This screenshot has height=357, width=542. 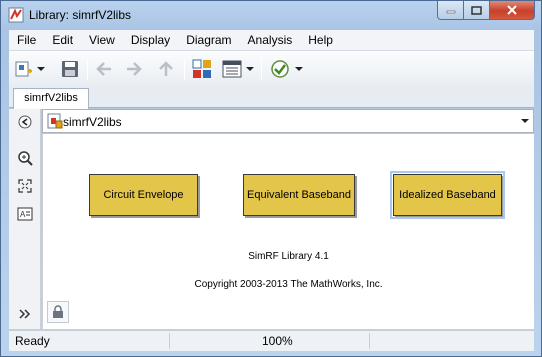 I want to click on maximize-icon, so click(x=476, y=10).